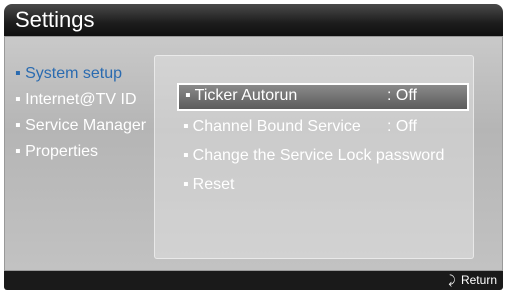 Image resolution: width=509 pixels, height=292 pixels. I want to click on option-label: Channel Bound Service, so click(276, 126).